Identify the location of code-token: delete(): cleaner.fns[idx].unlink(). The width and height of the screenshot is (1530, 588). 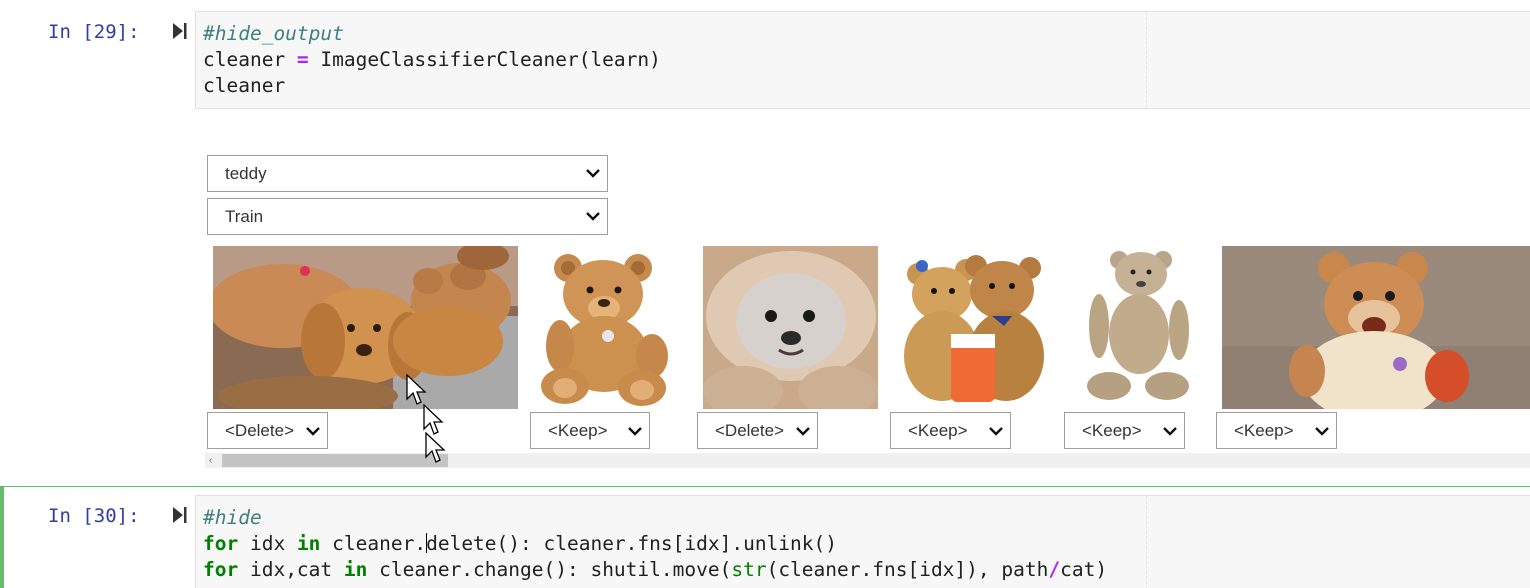
(631, 543).